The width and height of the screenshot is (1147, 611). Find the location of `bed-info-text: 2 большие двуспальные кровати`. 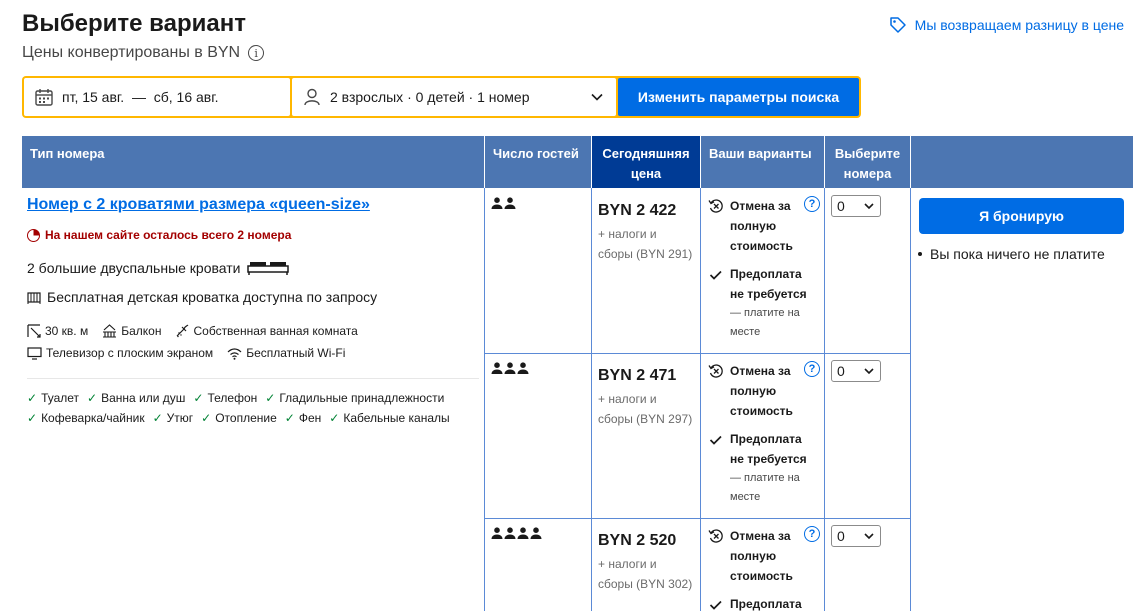

bed-info-text: 2 большие двуспальные кровати is located at coordinates (134, 268).